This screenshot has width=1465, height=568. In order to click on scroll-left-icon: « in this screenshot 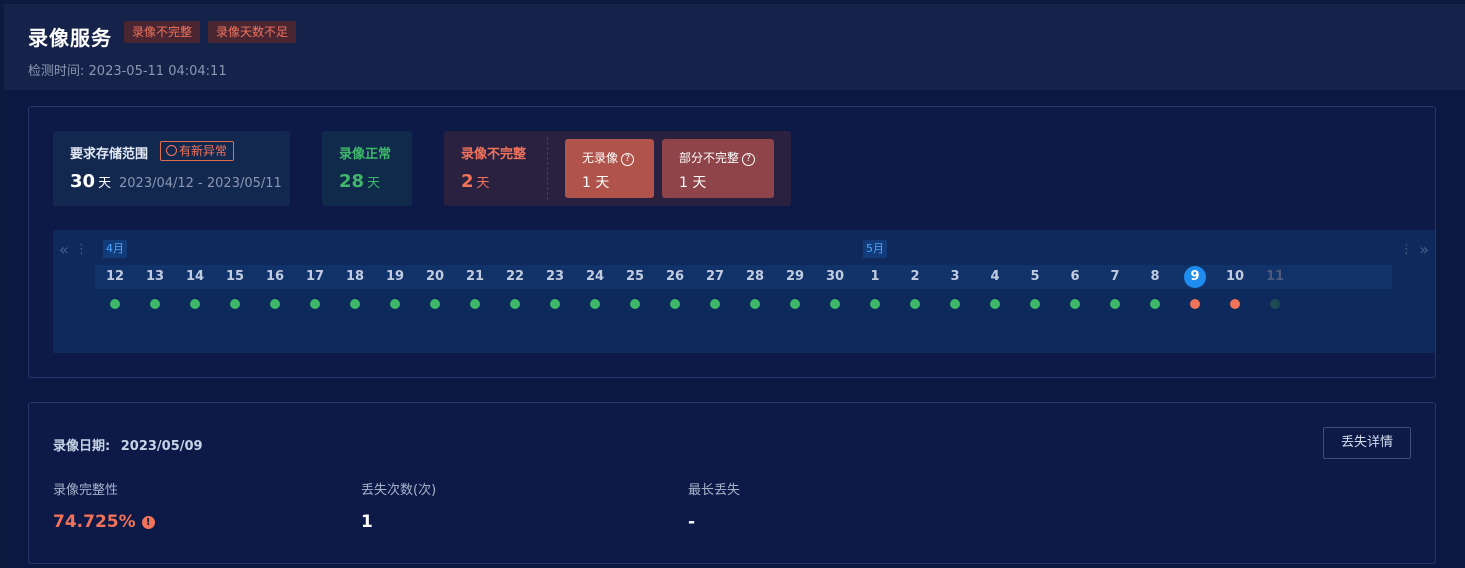, I will do `click(64, 249)`.